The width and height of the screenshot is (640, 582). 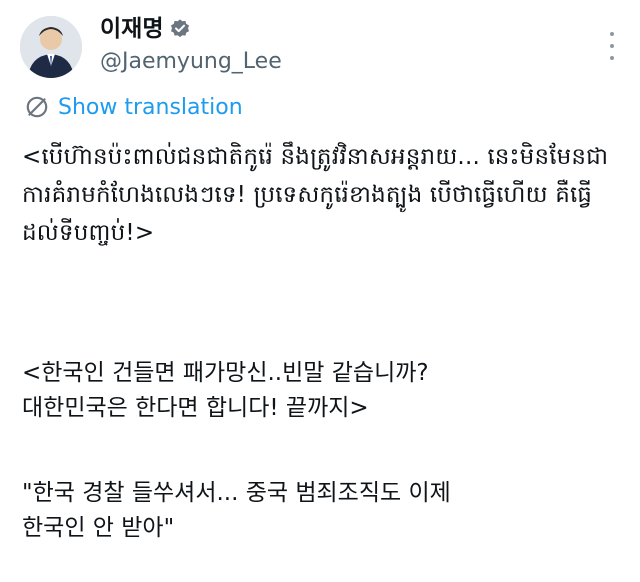 What do you see at coordinates (191, 62) in the screenshot?
I see `user-handle: @Jaemyung_Lee` at bounding box center [191, 62].